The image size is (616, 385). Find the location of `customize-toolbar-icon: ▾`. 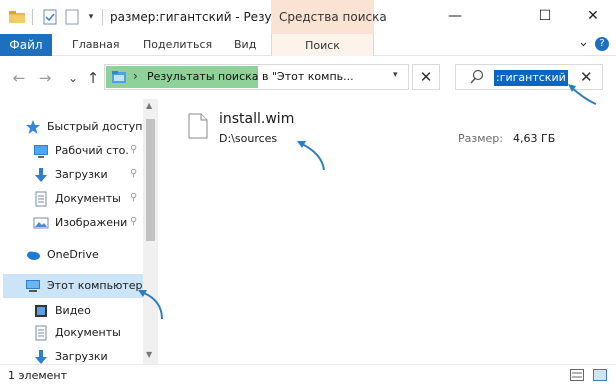

customize-toolbar-icon: ▾ is located at coordinates (91, 17).